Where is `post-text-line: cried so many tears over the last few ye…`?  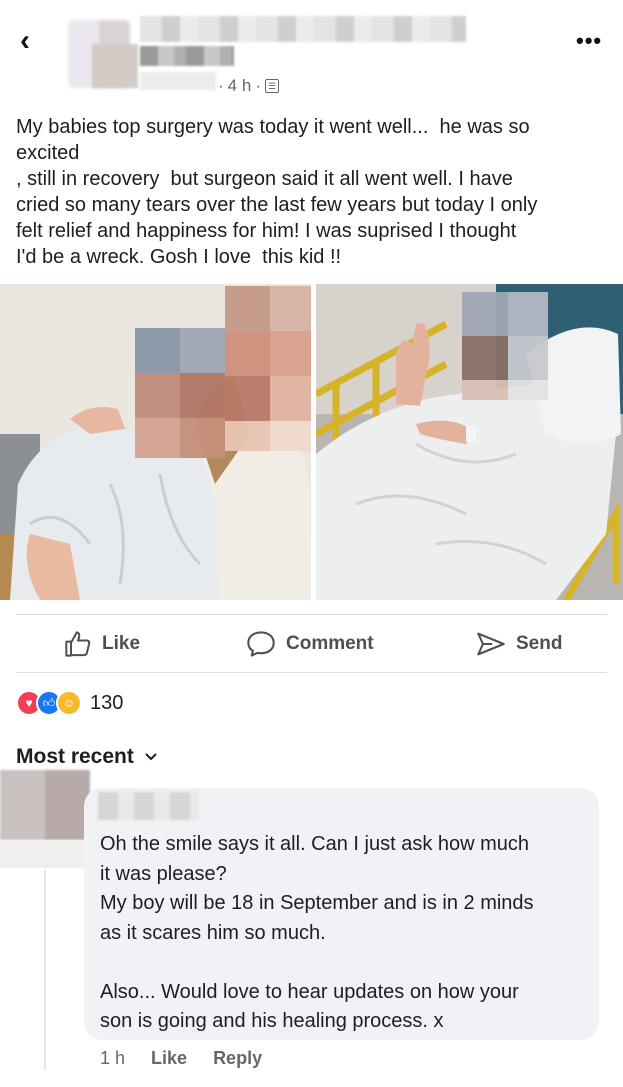
post-text-line: cried so many tears over the last few ye… is located at coordinates (277, 205).